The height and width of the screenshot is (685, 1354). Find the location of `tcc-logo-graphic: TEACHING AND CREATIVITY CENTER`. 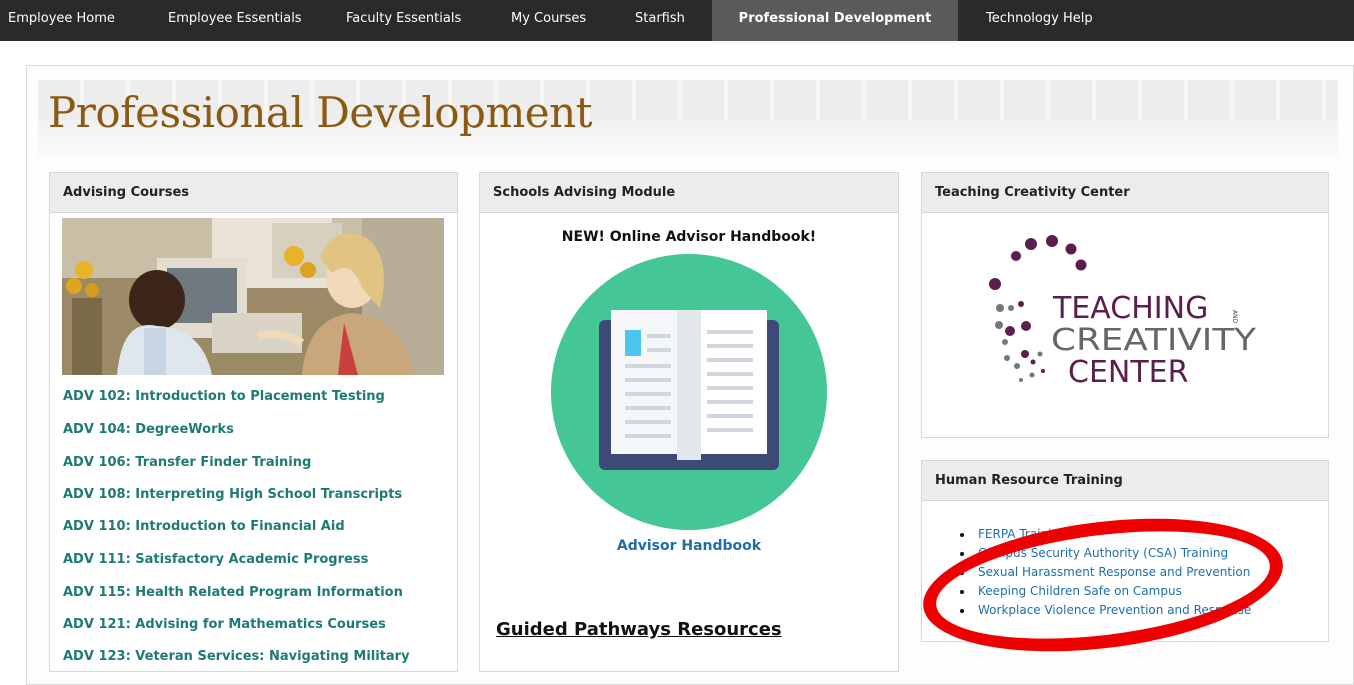

tcc-logo-graphic: TEACHING AND CREATIVITY CENTER is located at coordinates (1123, 312).